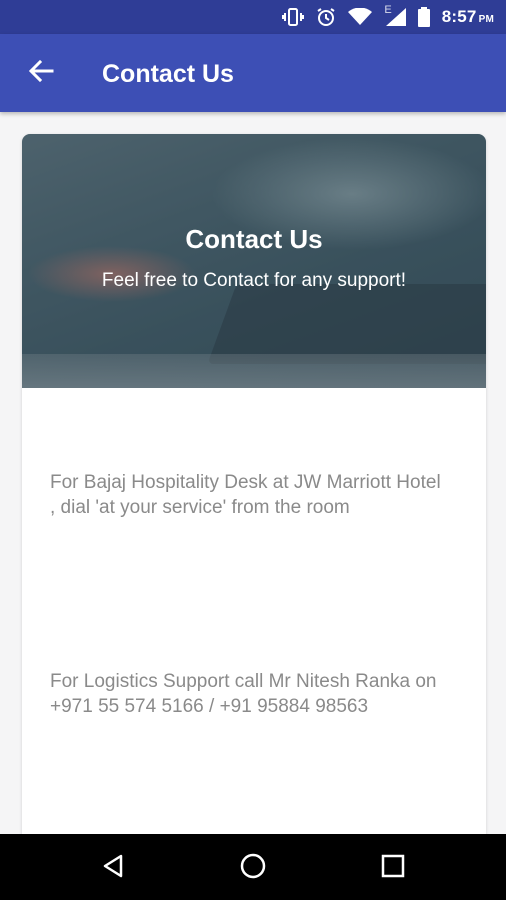 The width and height of the screenshot is (506, 900). I want to click on battery-icon, so click(423, 17).